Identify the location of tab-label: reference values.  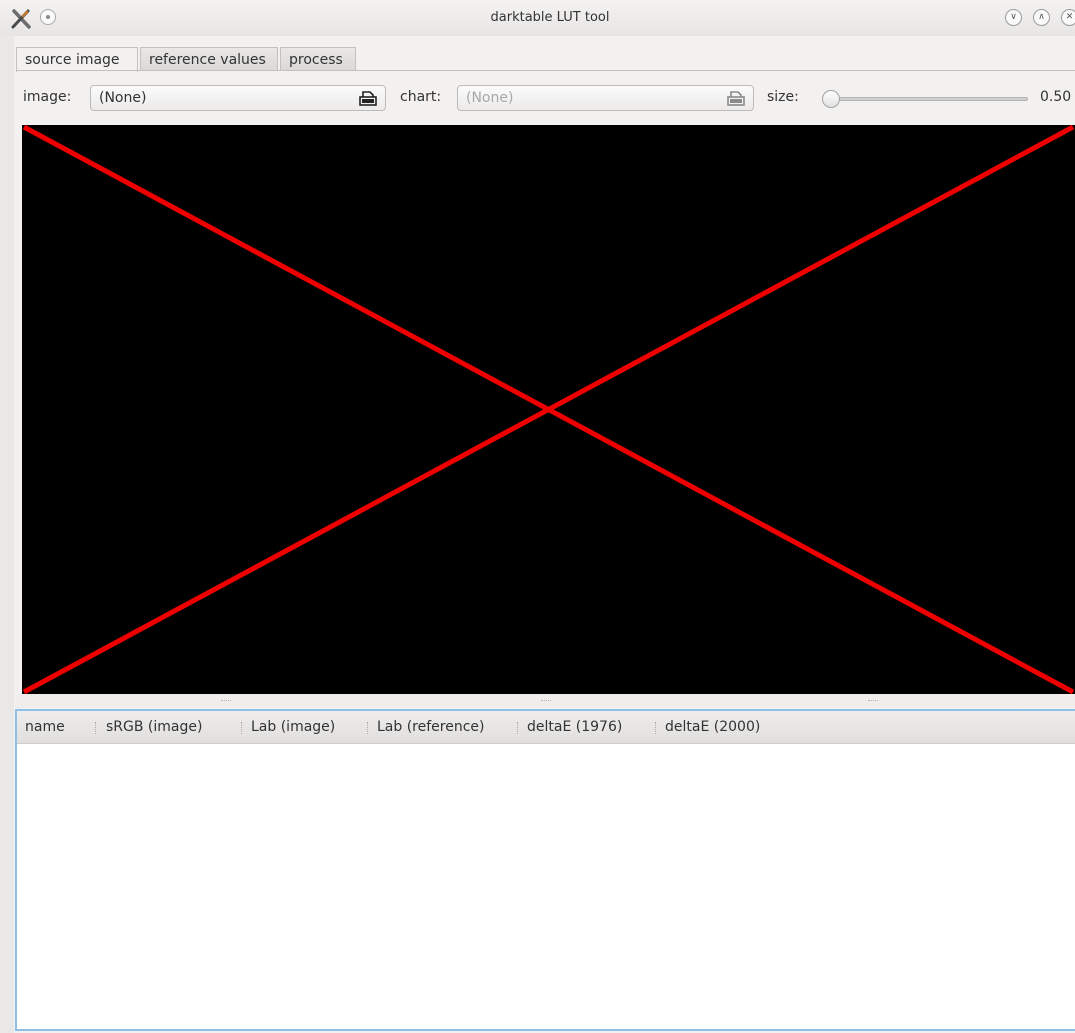
(207, 60).